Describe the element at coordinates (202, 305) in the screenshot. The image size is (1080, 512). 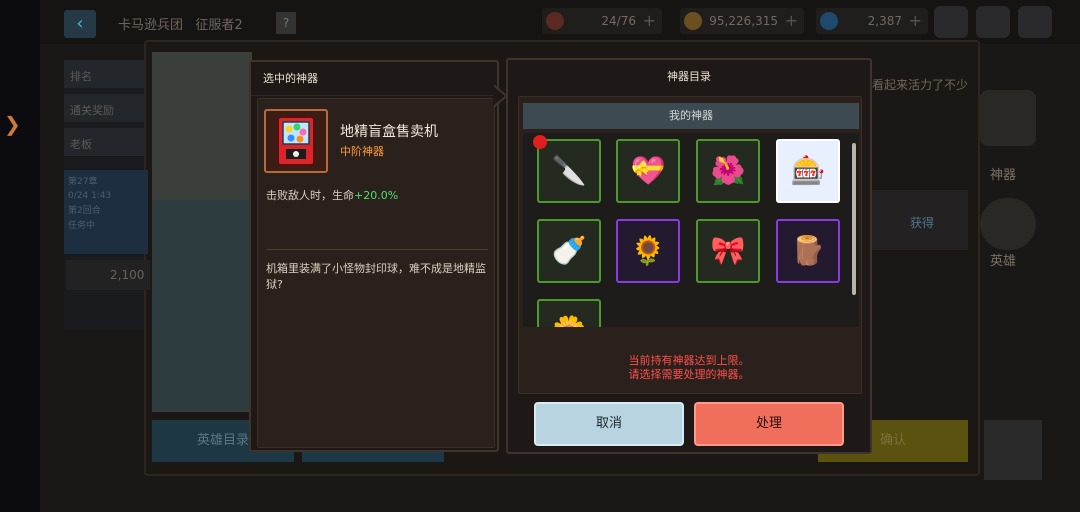
I see `stage-scene-lower` at that location.